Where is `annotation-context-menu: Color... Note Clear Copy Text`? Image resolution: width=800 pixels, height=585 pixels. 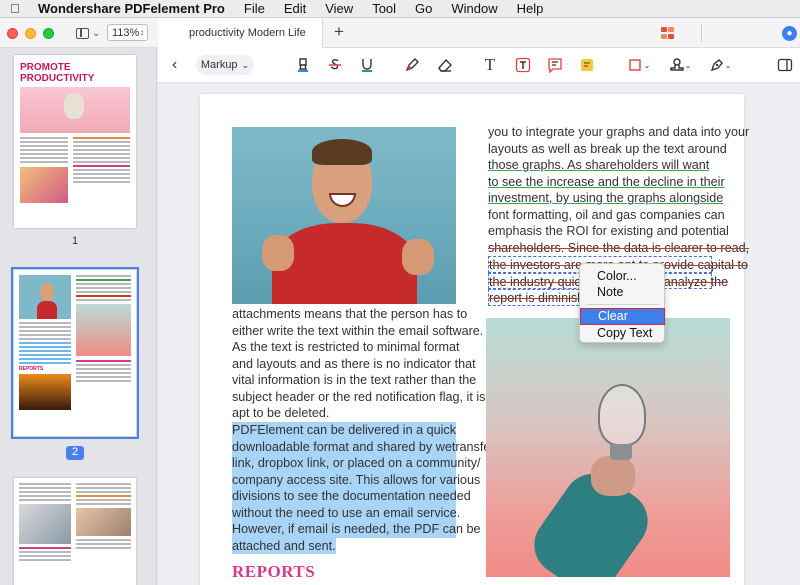 annotation-context-menu: Color... Note Clear Copy Text is located at coordinates (622, 303).